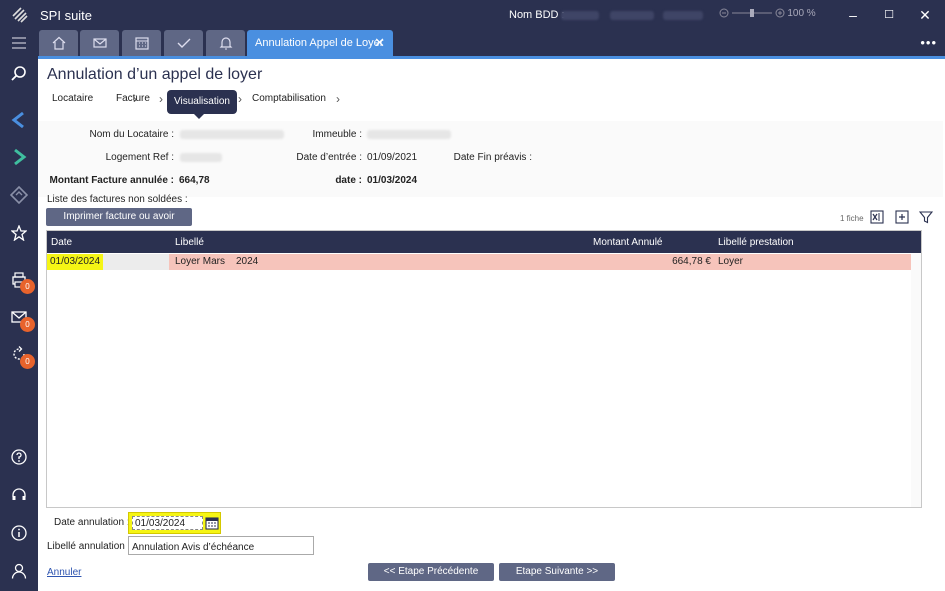 This screenshot has width=945, height=591. I want to click on tab-home-icon, so click(58, 43).